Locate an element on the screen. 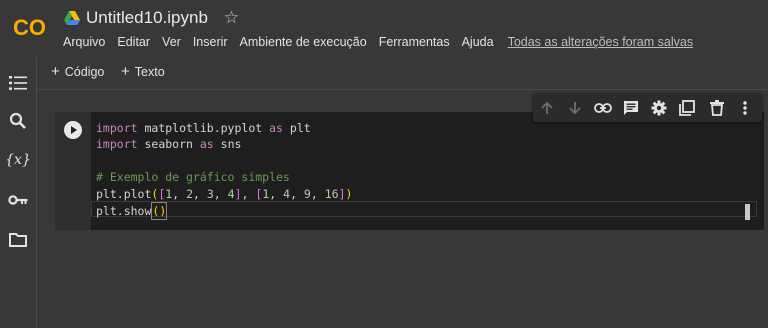 The image size is (768, 328). code-line is located at coordinates (224, 161).